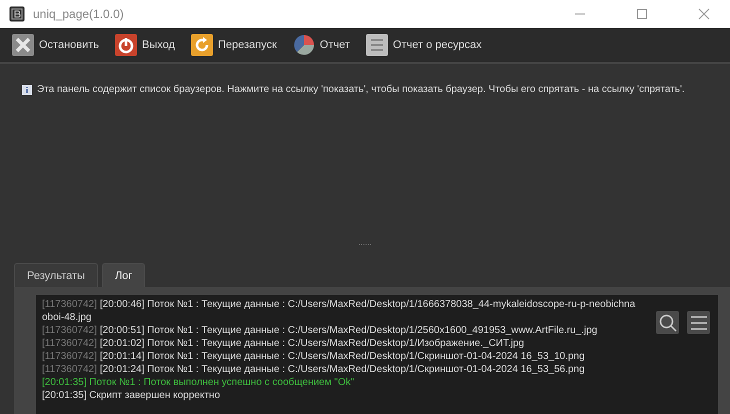 The image size is (730, 414). What do you see at coordinates (704, 14) in the screenshot?
I see `close-icon` at bounding box center [704, 14].